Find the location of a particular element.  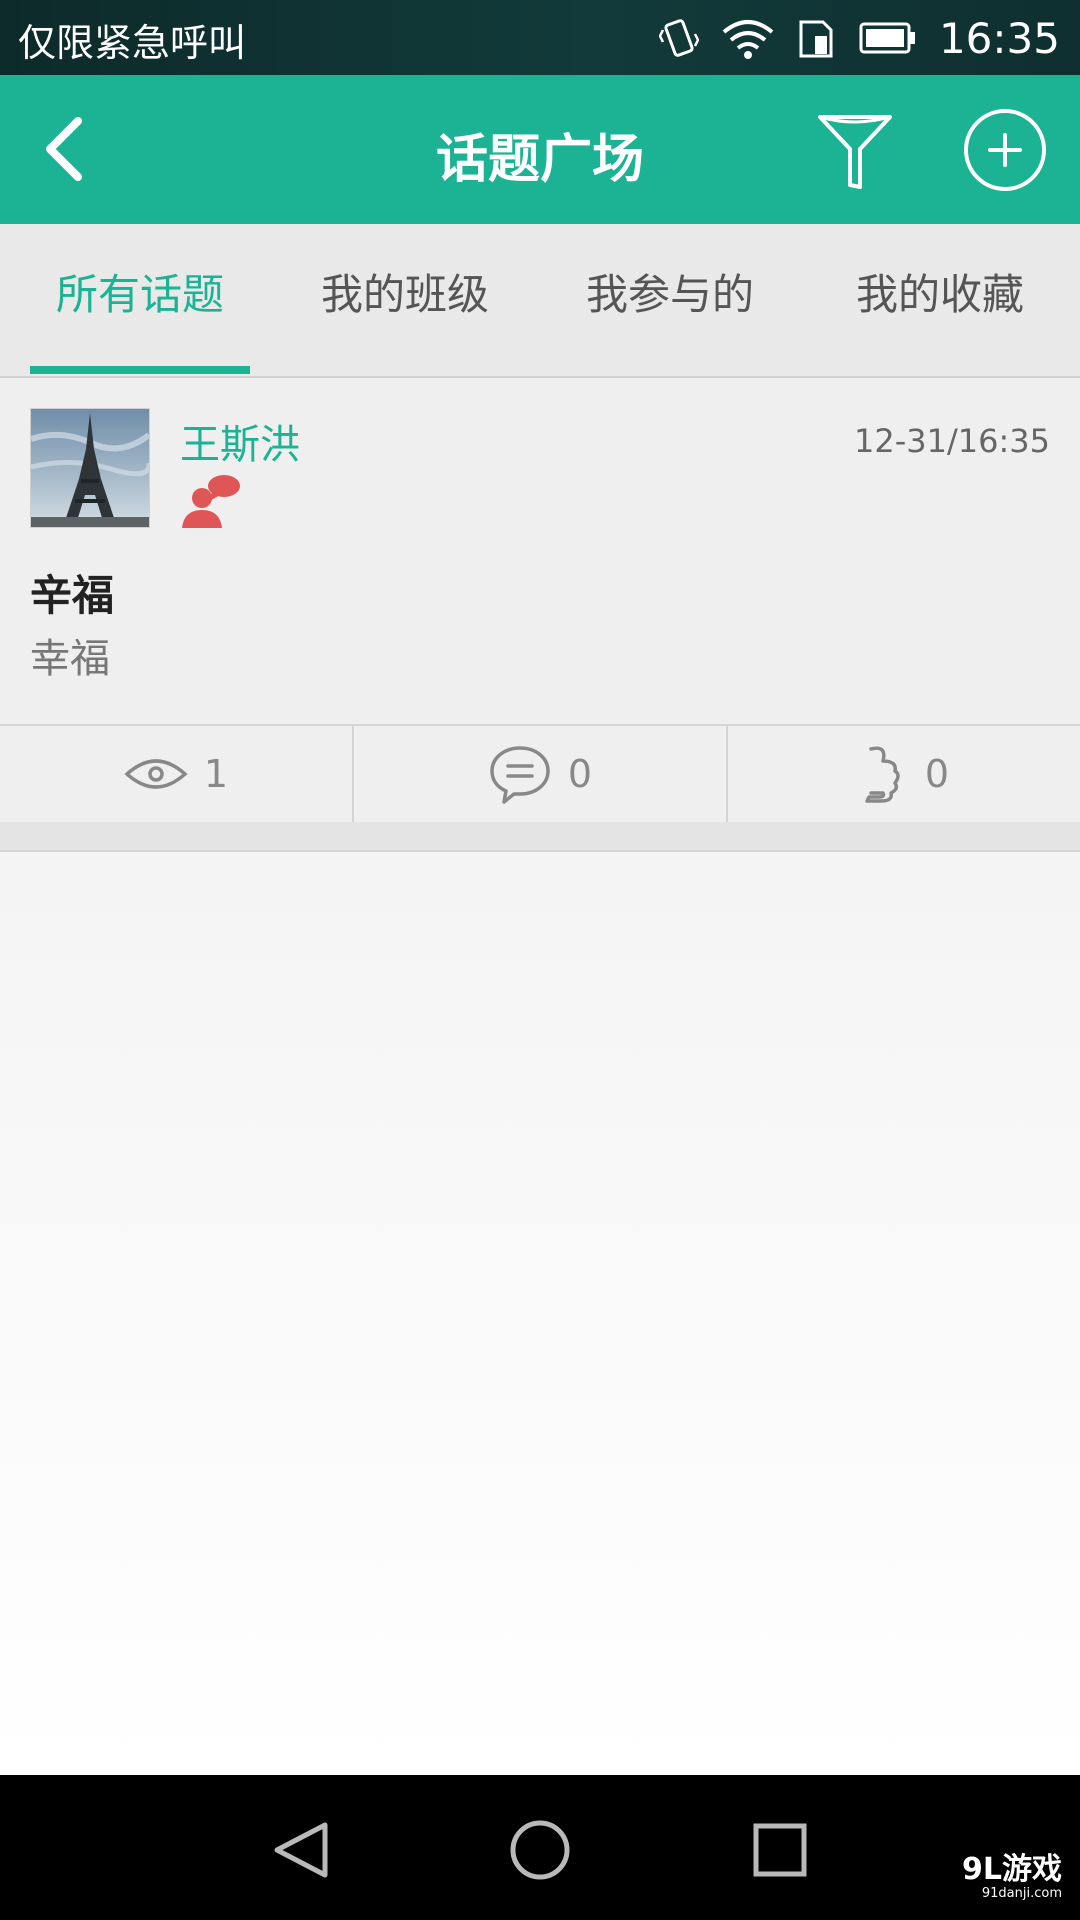

tab-my-favorites: 我的收藏 is located at coordinates (940, 299).